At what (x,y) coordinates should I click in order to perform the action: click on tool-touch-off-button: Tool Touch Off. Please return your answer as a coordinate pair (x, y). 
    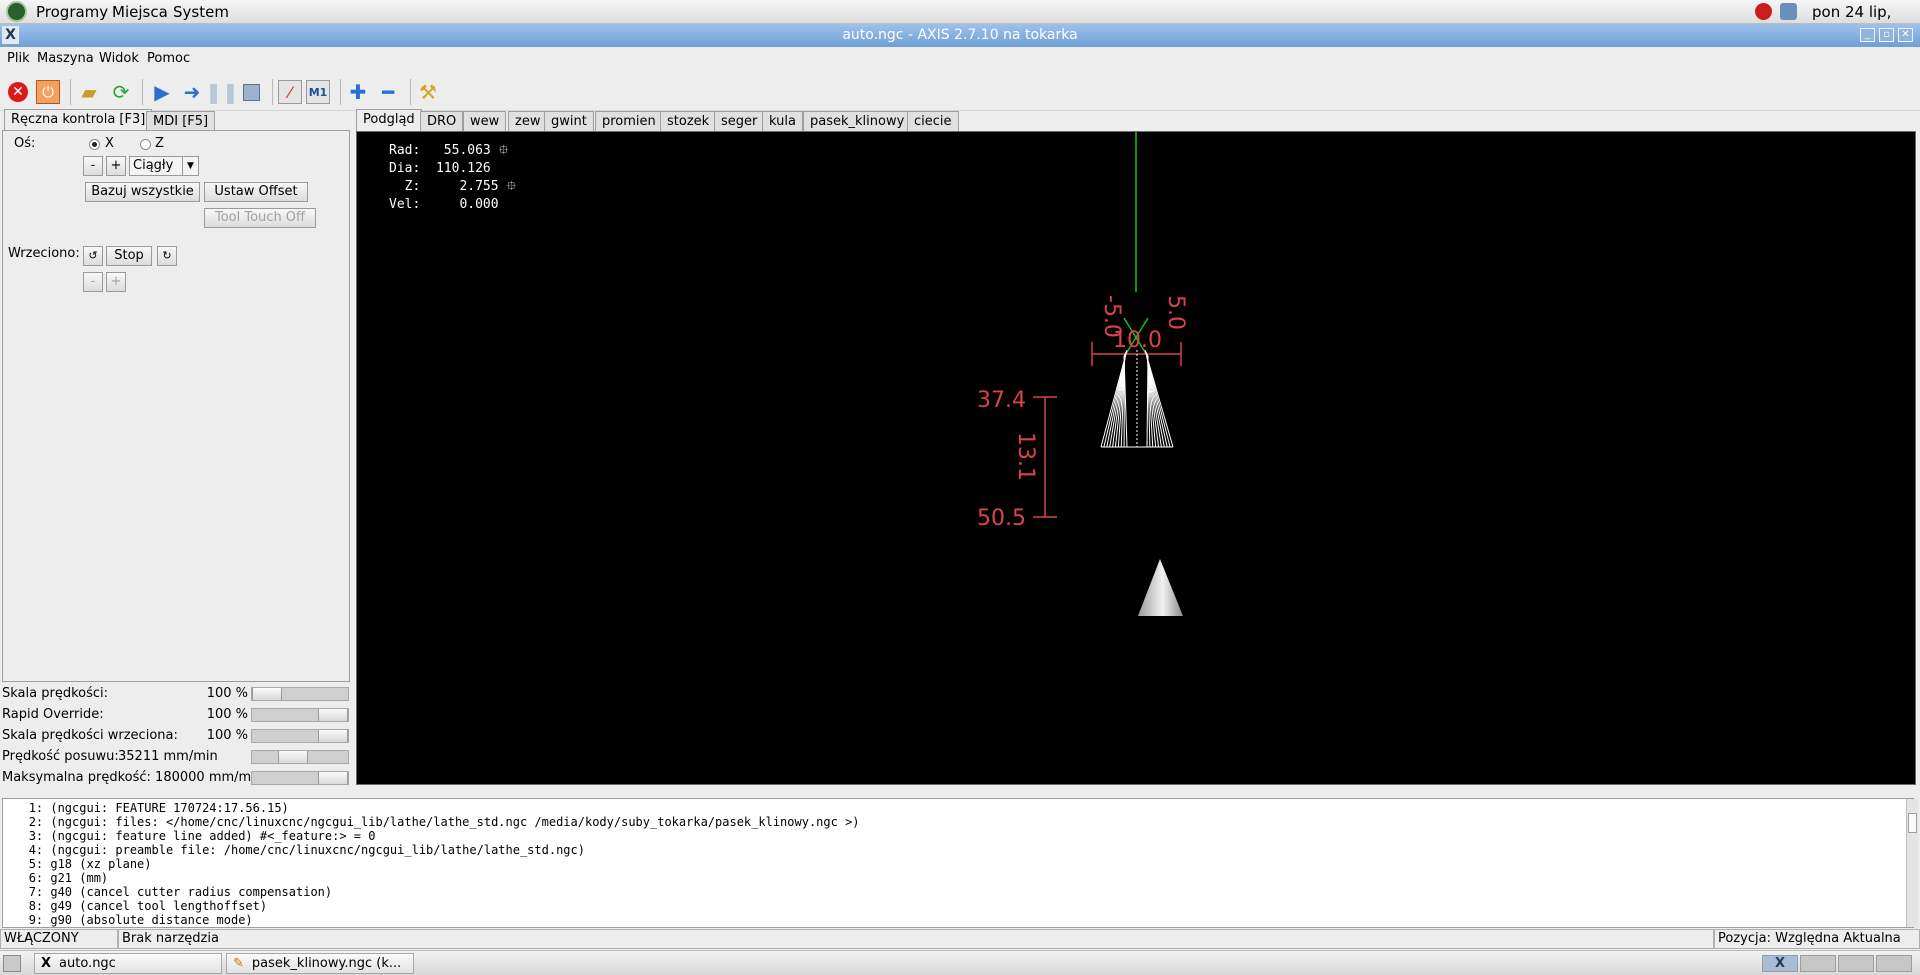
    Looking at the image, I should click on (260, 218).